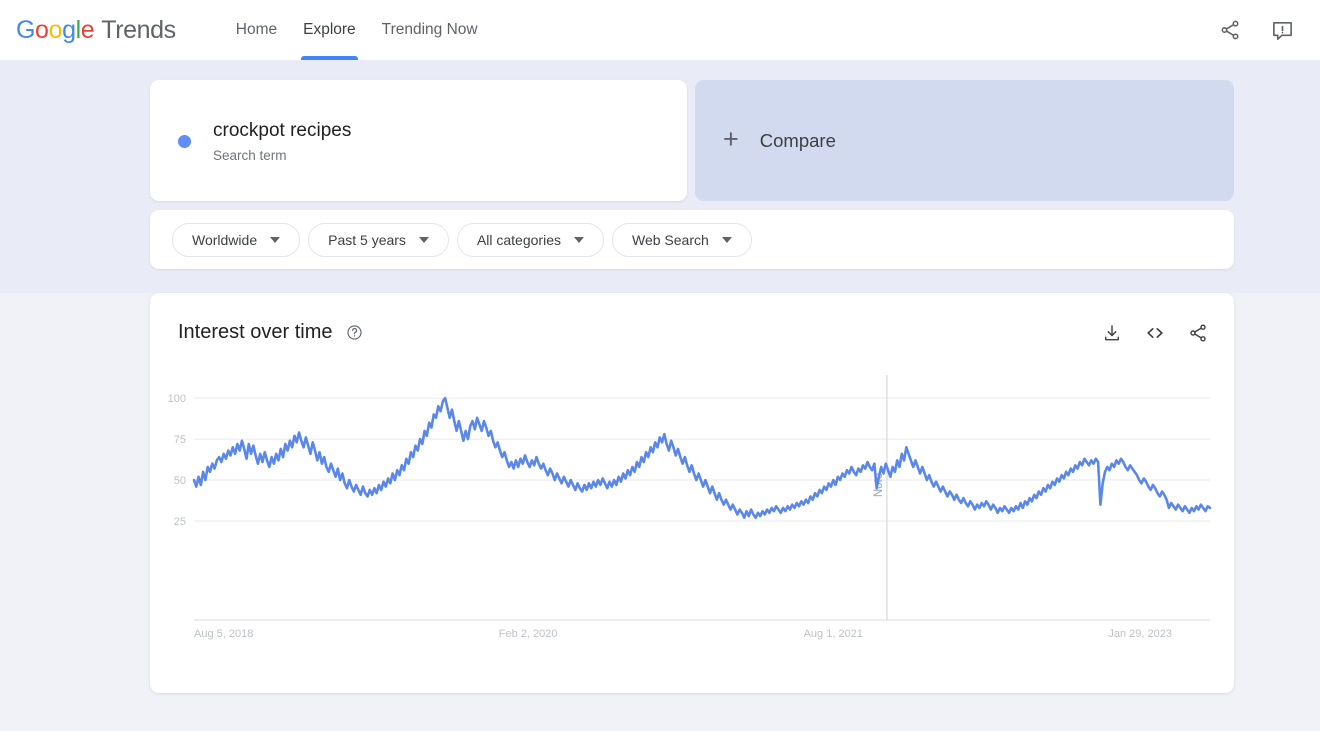  What do you see at coordinates (1140, 634) in the screenshot?
I see `x-axis-tick-label: Jan 29, 2023` at bounding box center [1140, 634].